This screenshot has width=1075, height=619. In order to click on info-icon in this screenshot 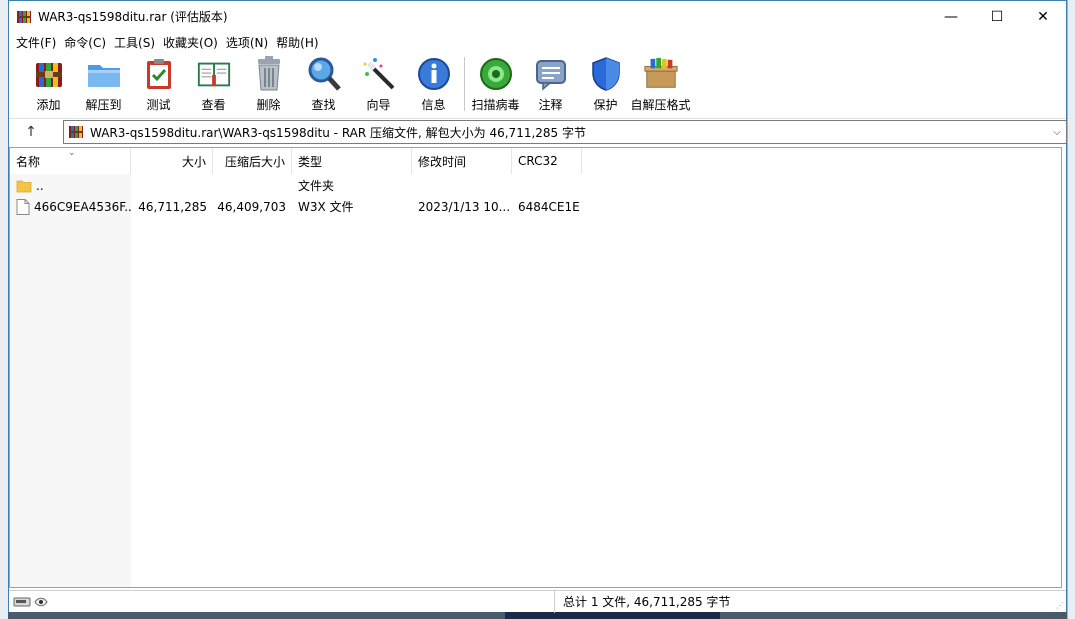, I will do `click(433, 74)`.